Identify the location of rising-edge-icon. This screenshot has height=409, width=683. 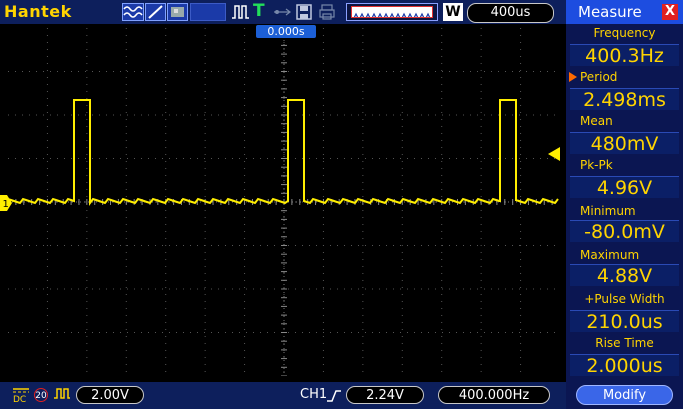
(334, 395).